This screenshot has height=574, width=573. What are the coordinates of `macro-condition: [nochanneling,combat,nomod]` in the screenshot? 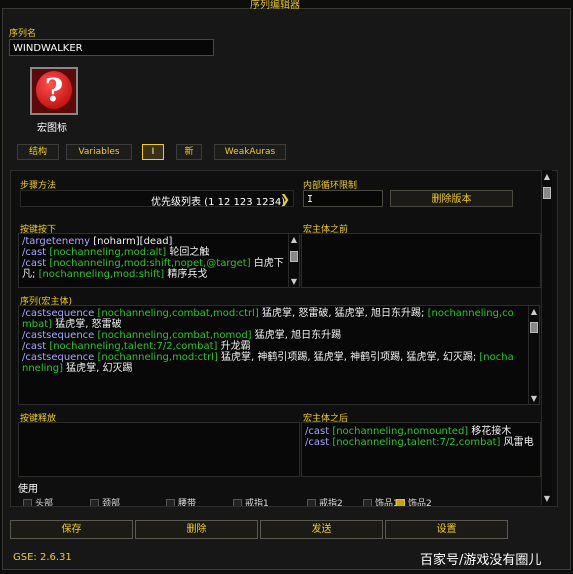 It's located at (176, 335).